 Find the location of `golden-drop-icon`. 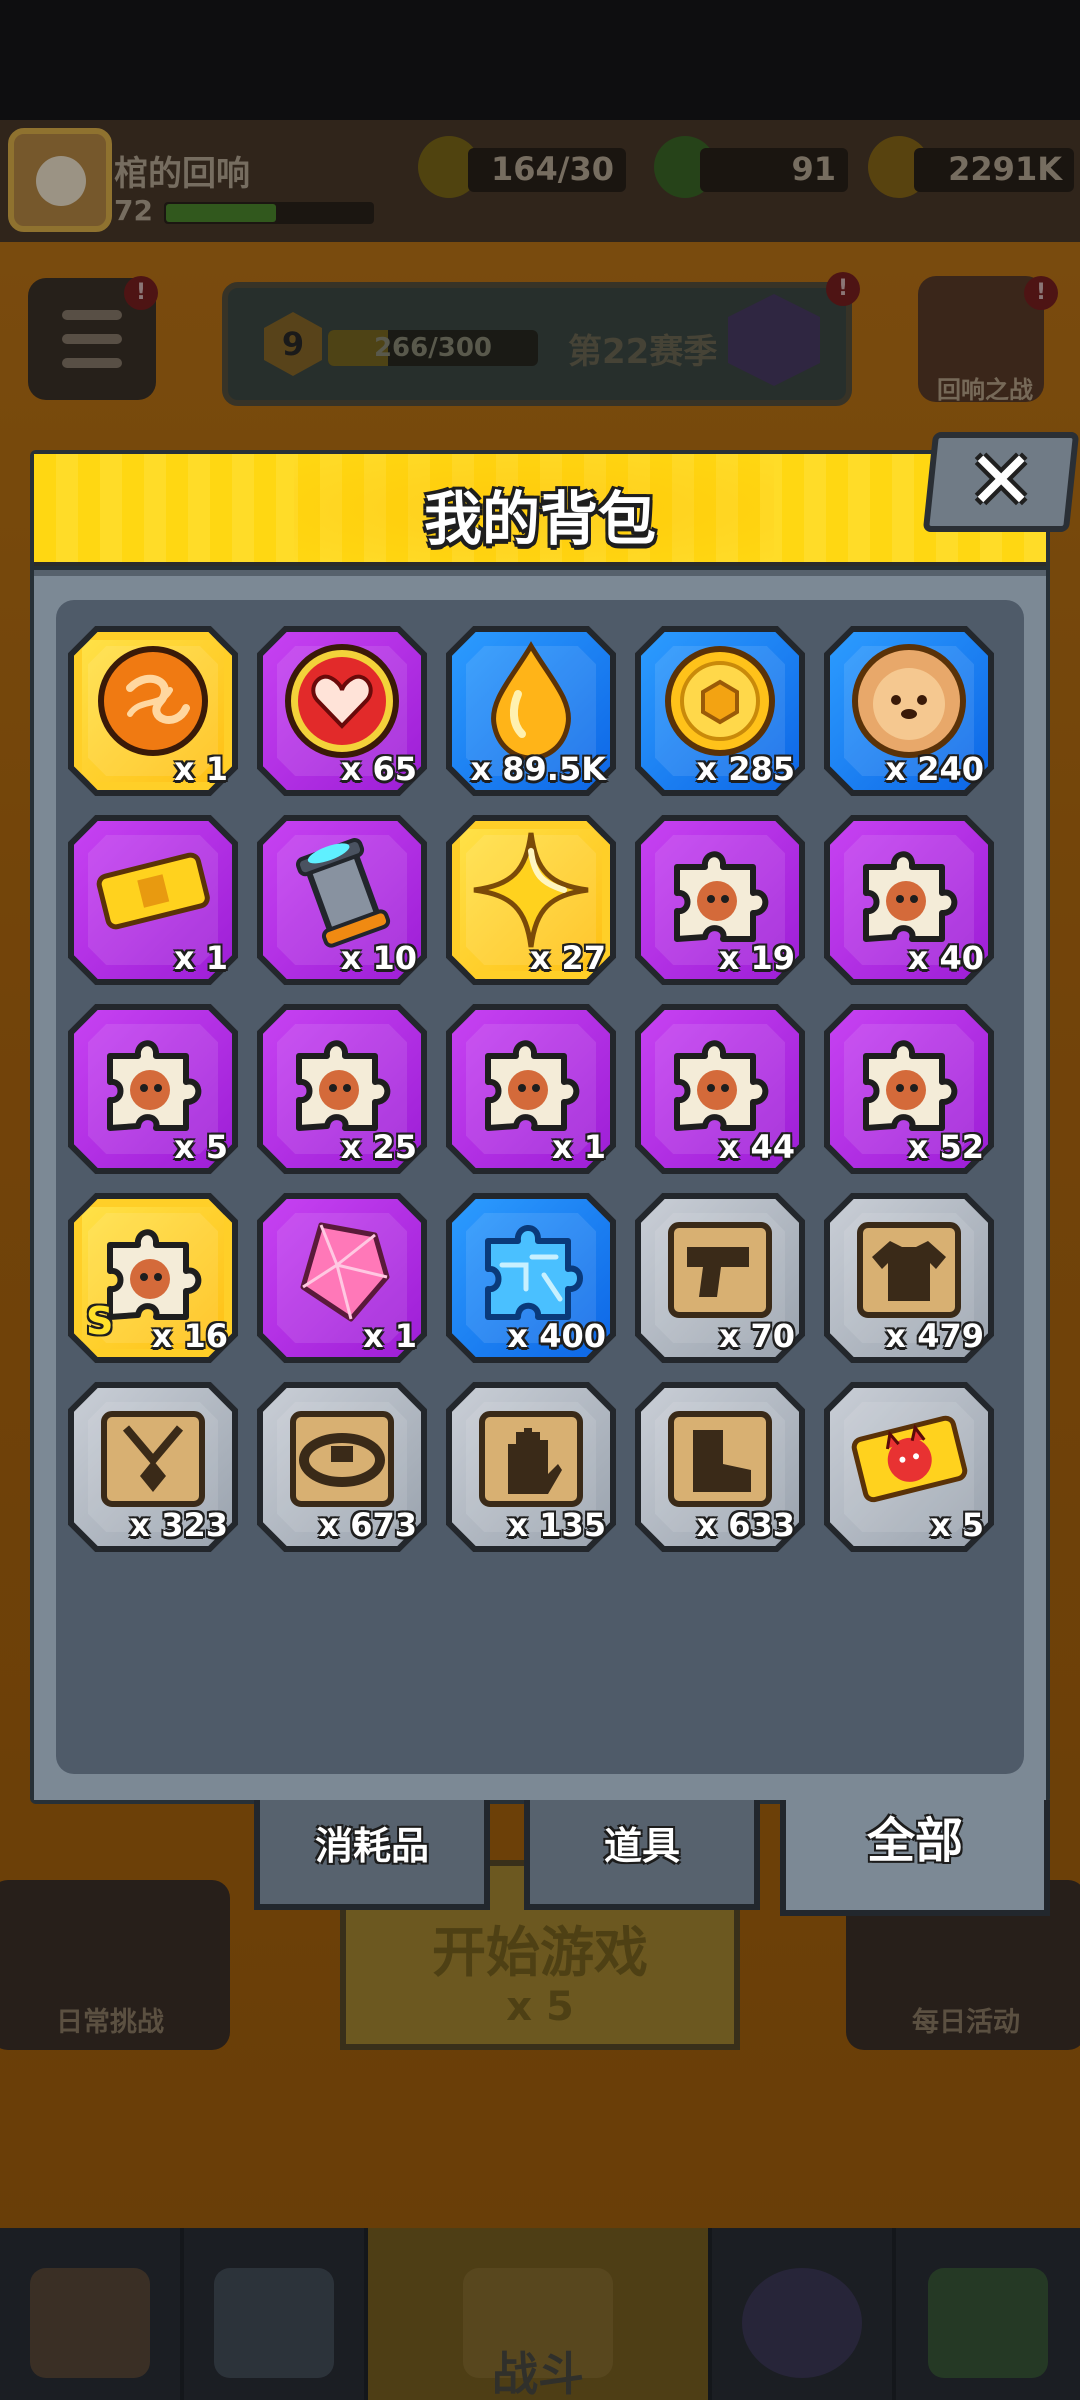

golden-drop-icon is located at coordinates (531, 701).